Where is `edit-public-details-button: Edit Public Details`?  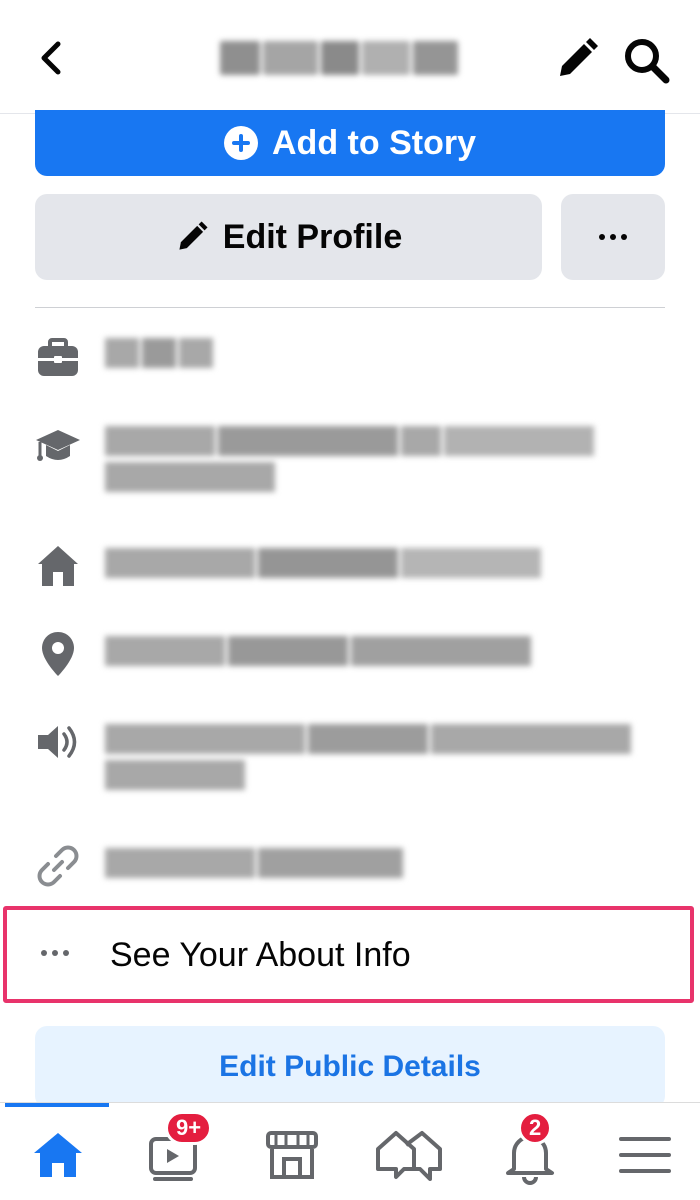
edit-public-details-button: Edit Public Details is located at coordinates (350, 1067).